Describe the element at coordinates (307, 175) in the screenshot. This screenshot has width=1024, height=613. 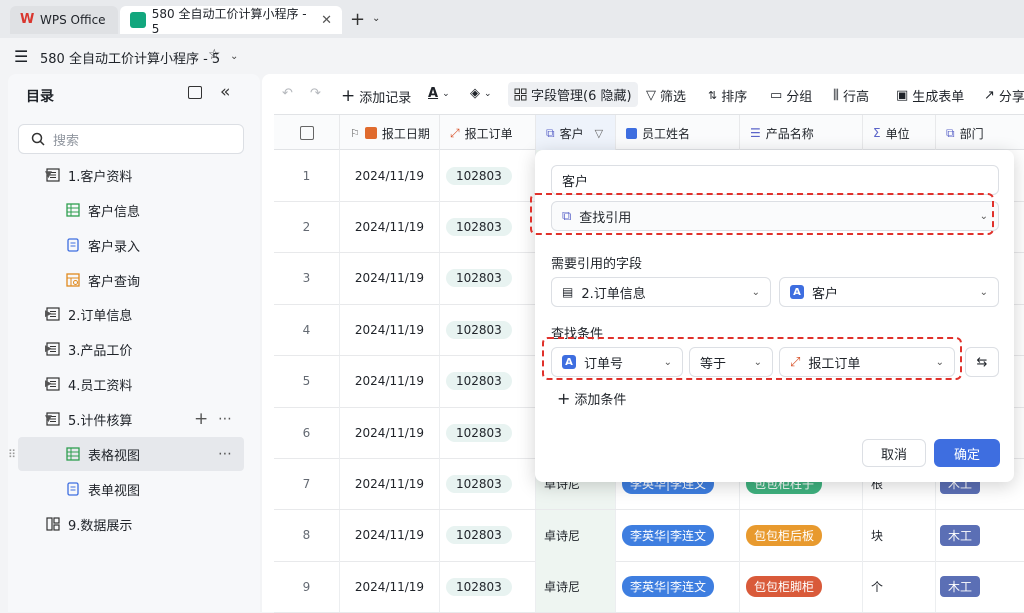
I see `row-number: 1` at that location.